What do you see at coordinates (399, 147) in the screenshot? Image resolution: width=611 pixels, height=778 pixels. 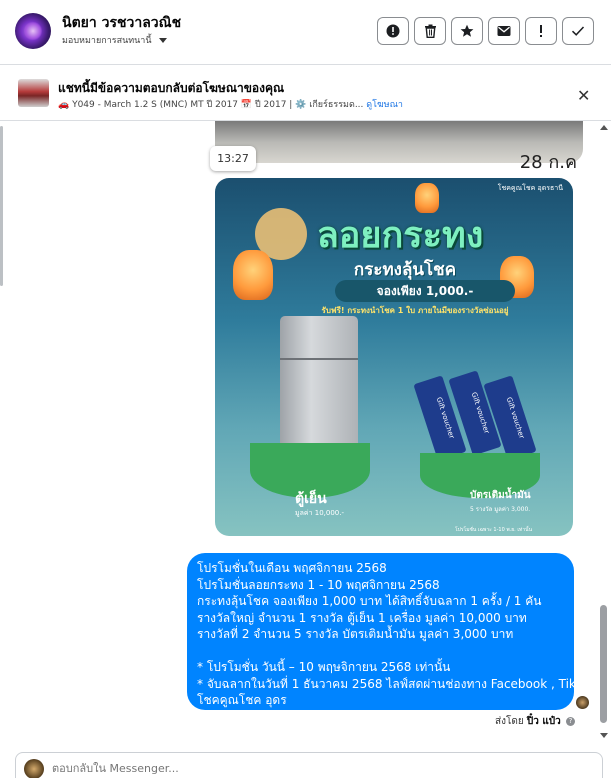 I see `previous-photo-message: 28 ก.ค` at bounding box center [399, 147].